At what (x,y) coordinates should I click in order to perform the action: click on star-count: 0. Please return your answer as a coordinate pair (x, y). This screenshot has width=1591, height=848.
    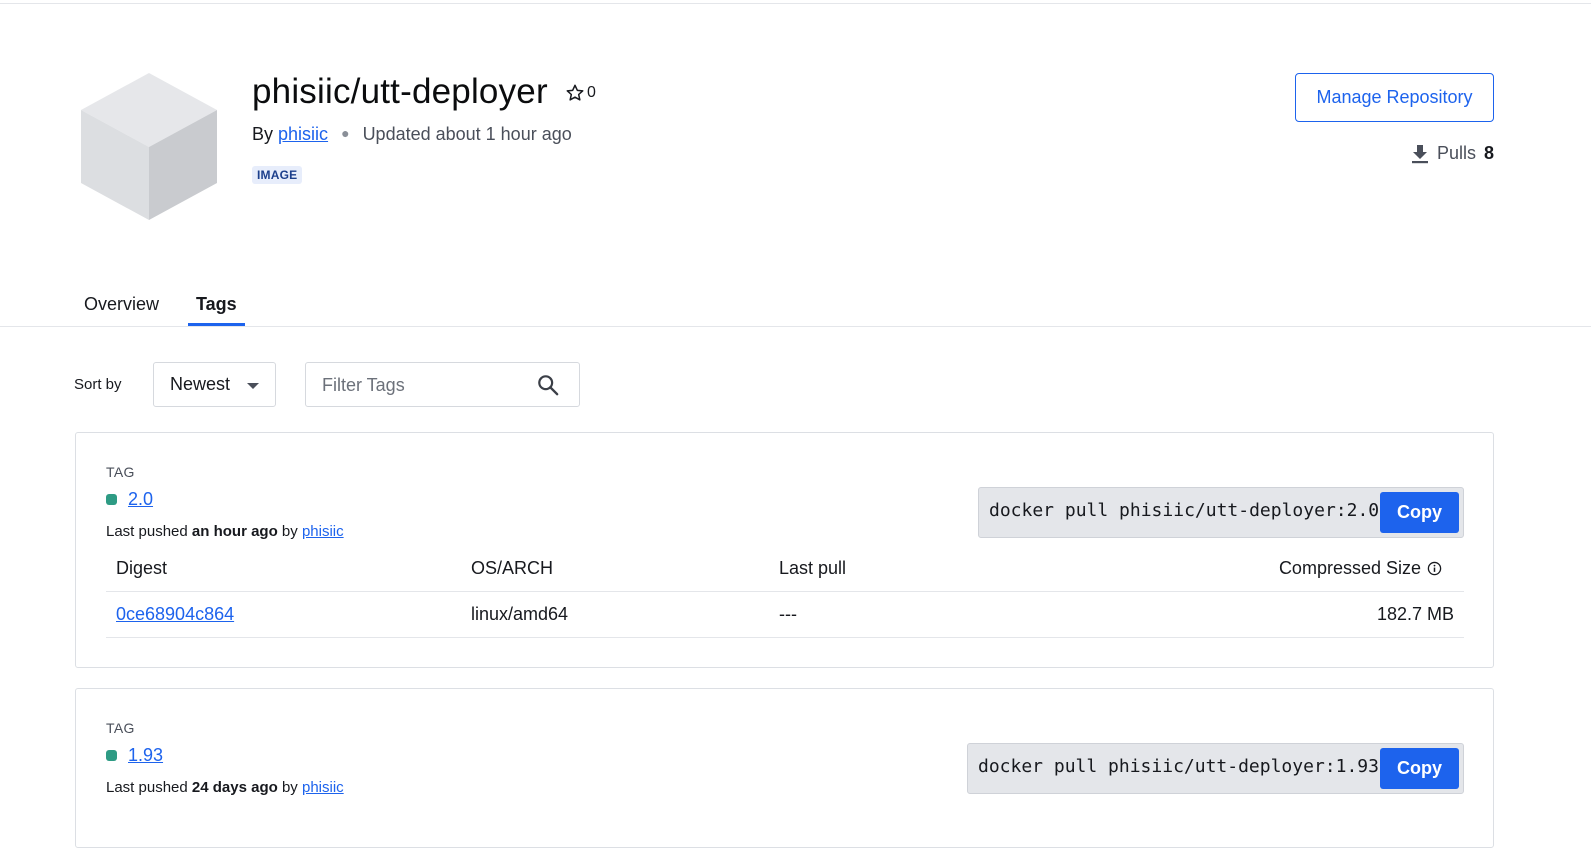
    Looking at the image, I should click on (591, 92).